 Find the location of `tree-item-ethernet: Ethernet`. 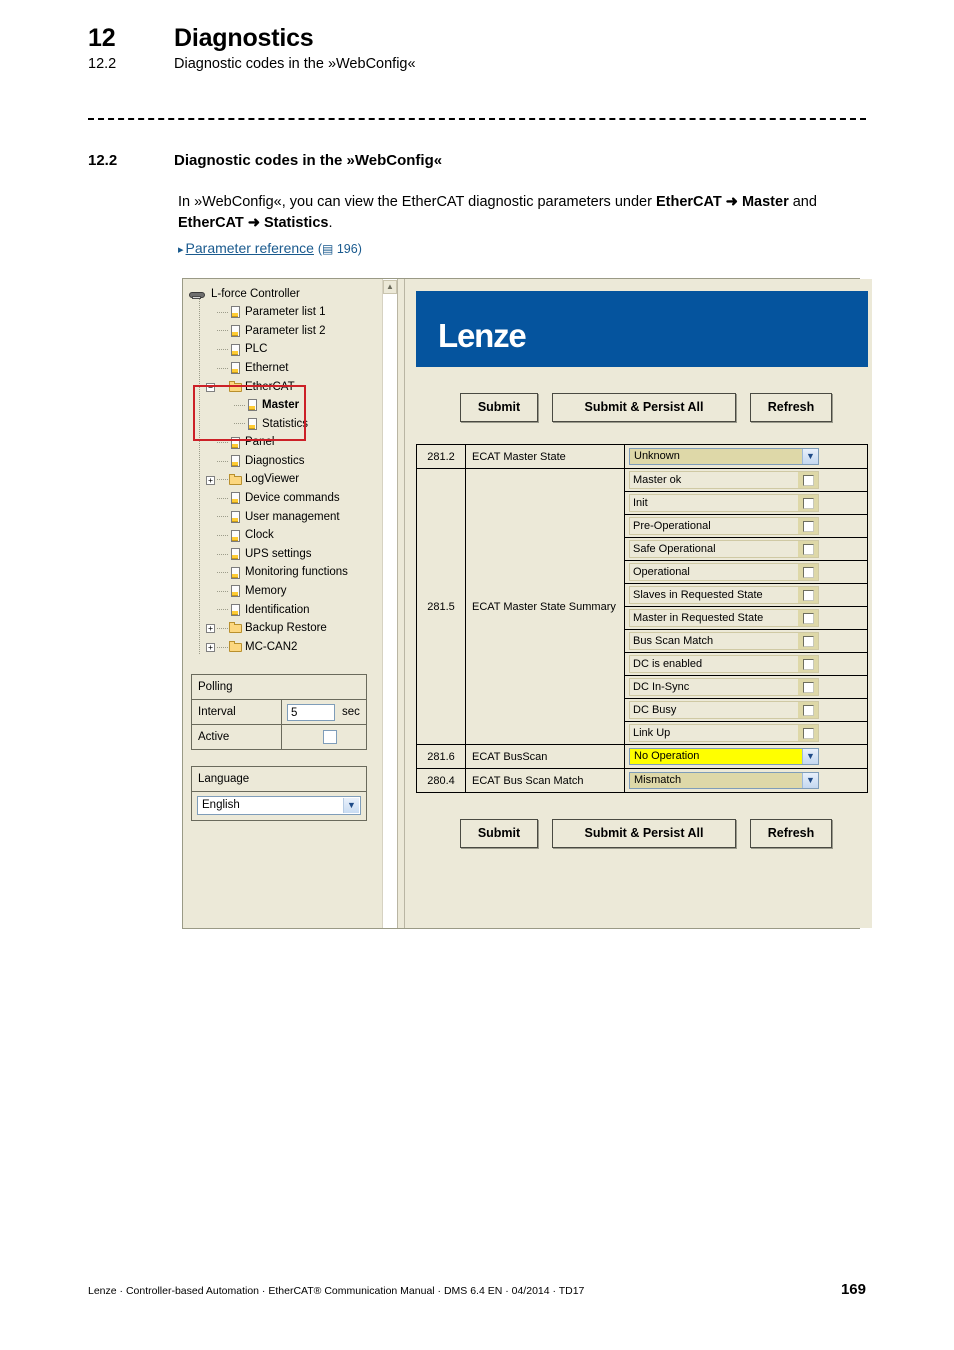

tree-item-ethernet: Ethernet is located at coordinates (294, 368).